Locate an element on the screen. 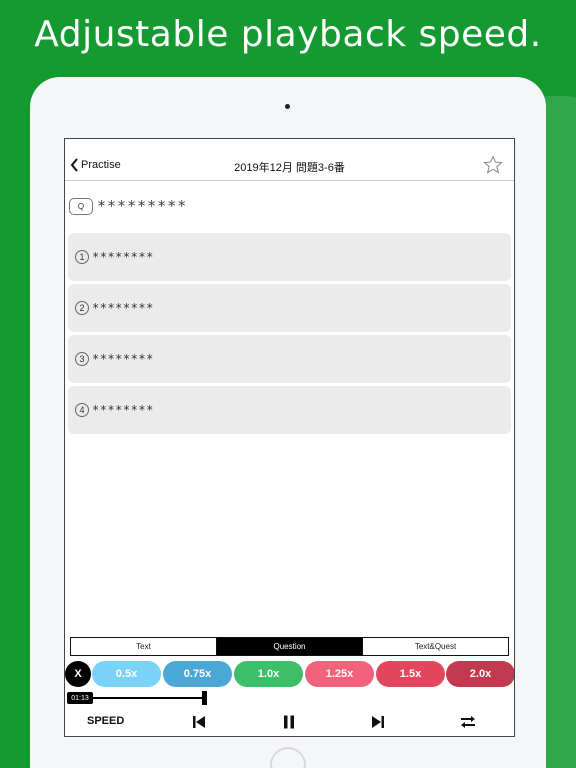 This screenshot has width=576, height=768. question-row: Q ********* is located at coordinates (128, 206).